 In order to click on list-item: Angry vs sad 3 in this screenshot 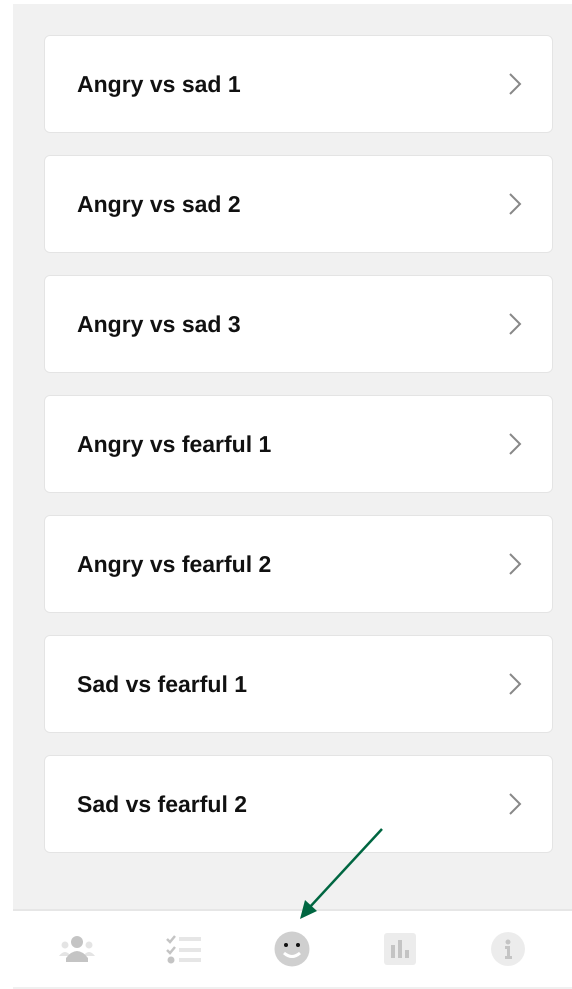, I will do `click(298, 324)`.